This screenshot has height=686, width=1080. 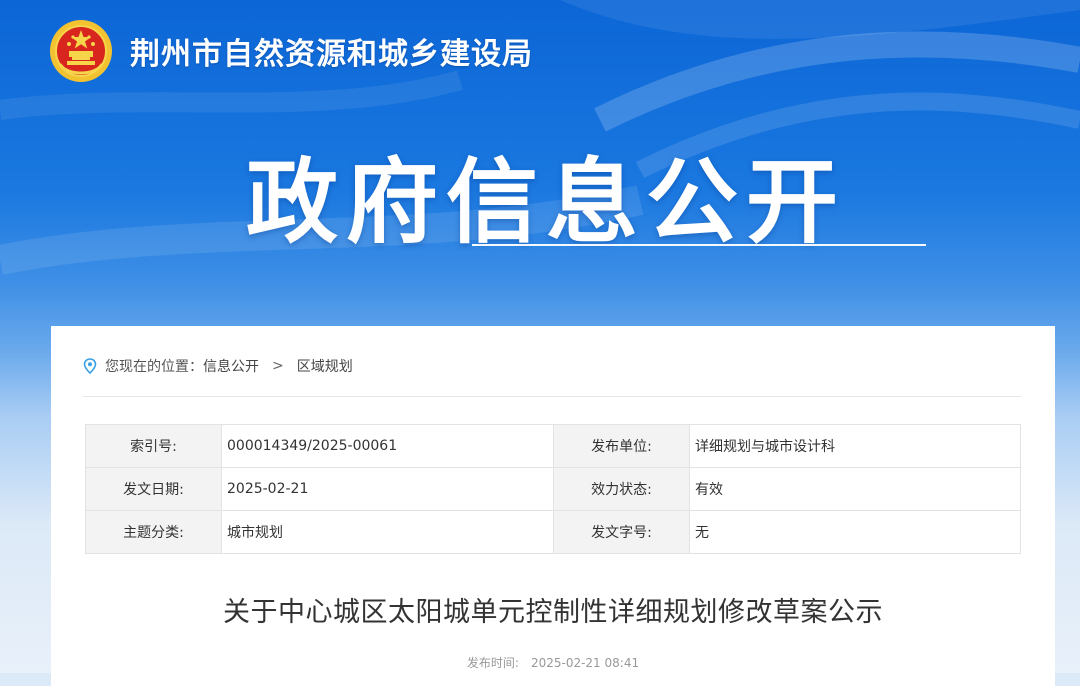 I want to click on document-number-label: 发文字号:, so click(x=621, y=532).